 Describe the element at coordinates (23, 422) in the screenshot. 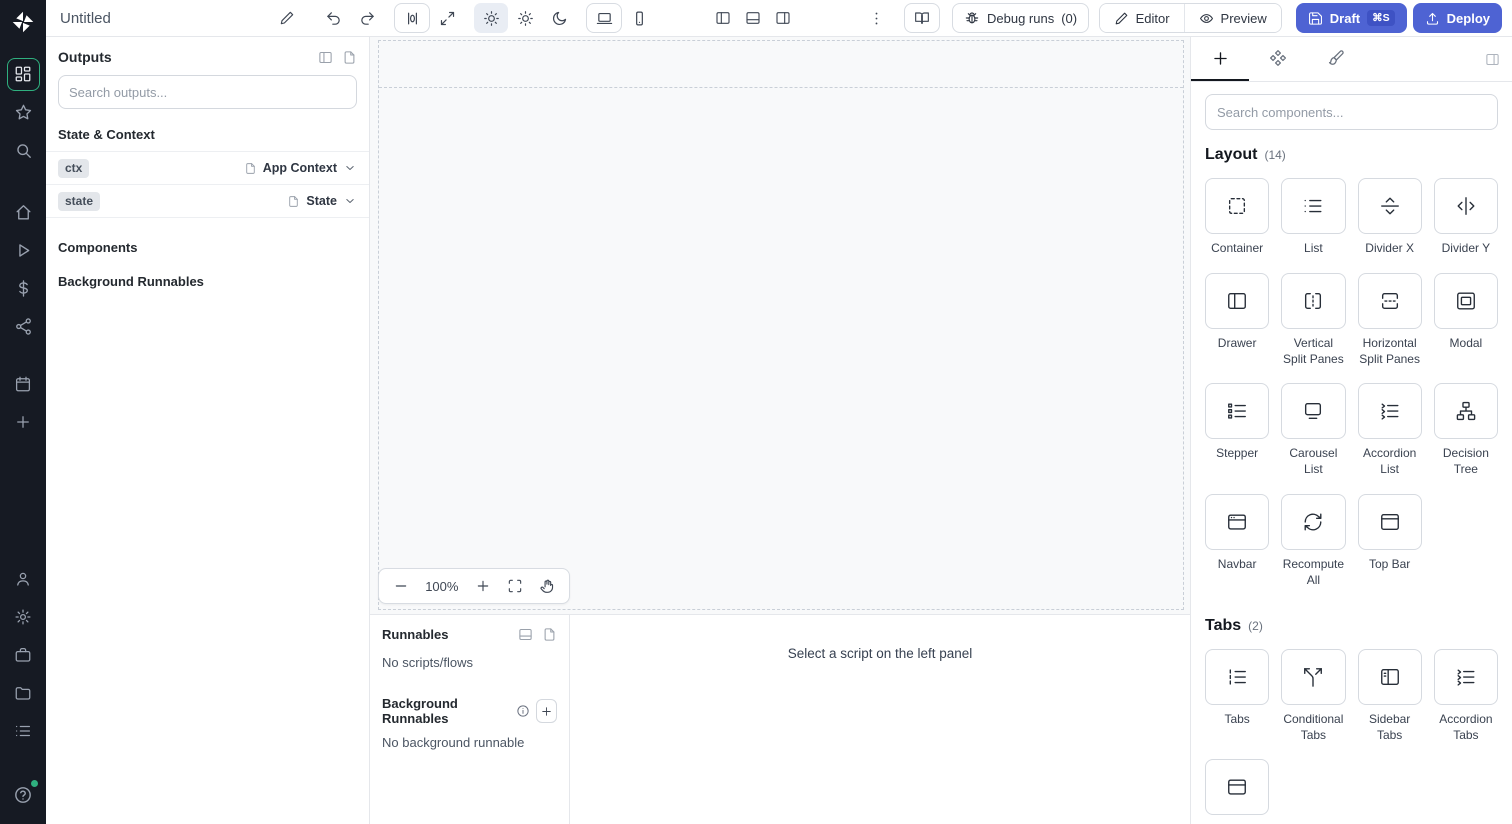

I see `rail-create-button` at that location.